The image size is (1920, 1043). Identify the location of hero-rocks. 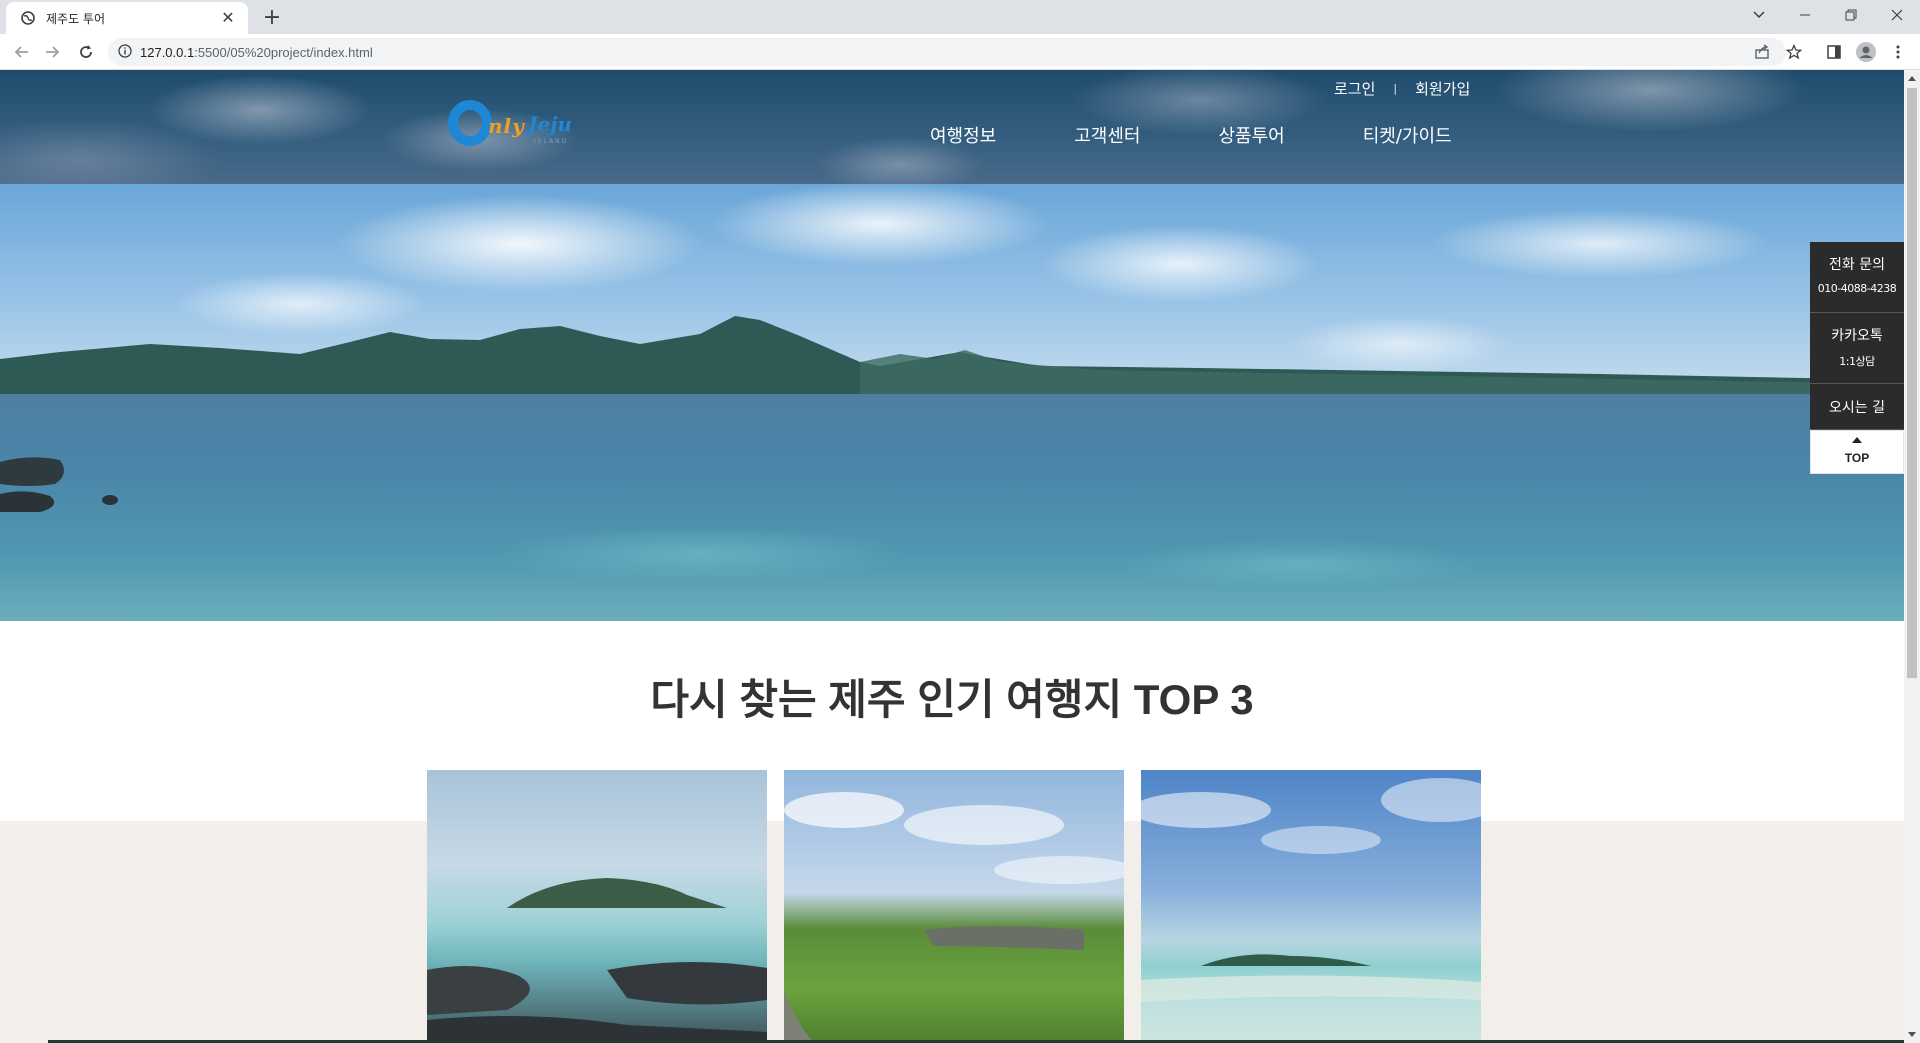
(59, 484).